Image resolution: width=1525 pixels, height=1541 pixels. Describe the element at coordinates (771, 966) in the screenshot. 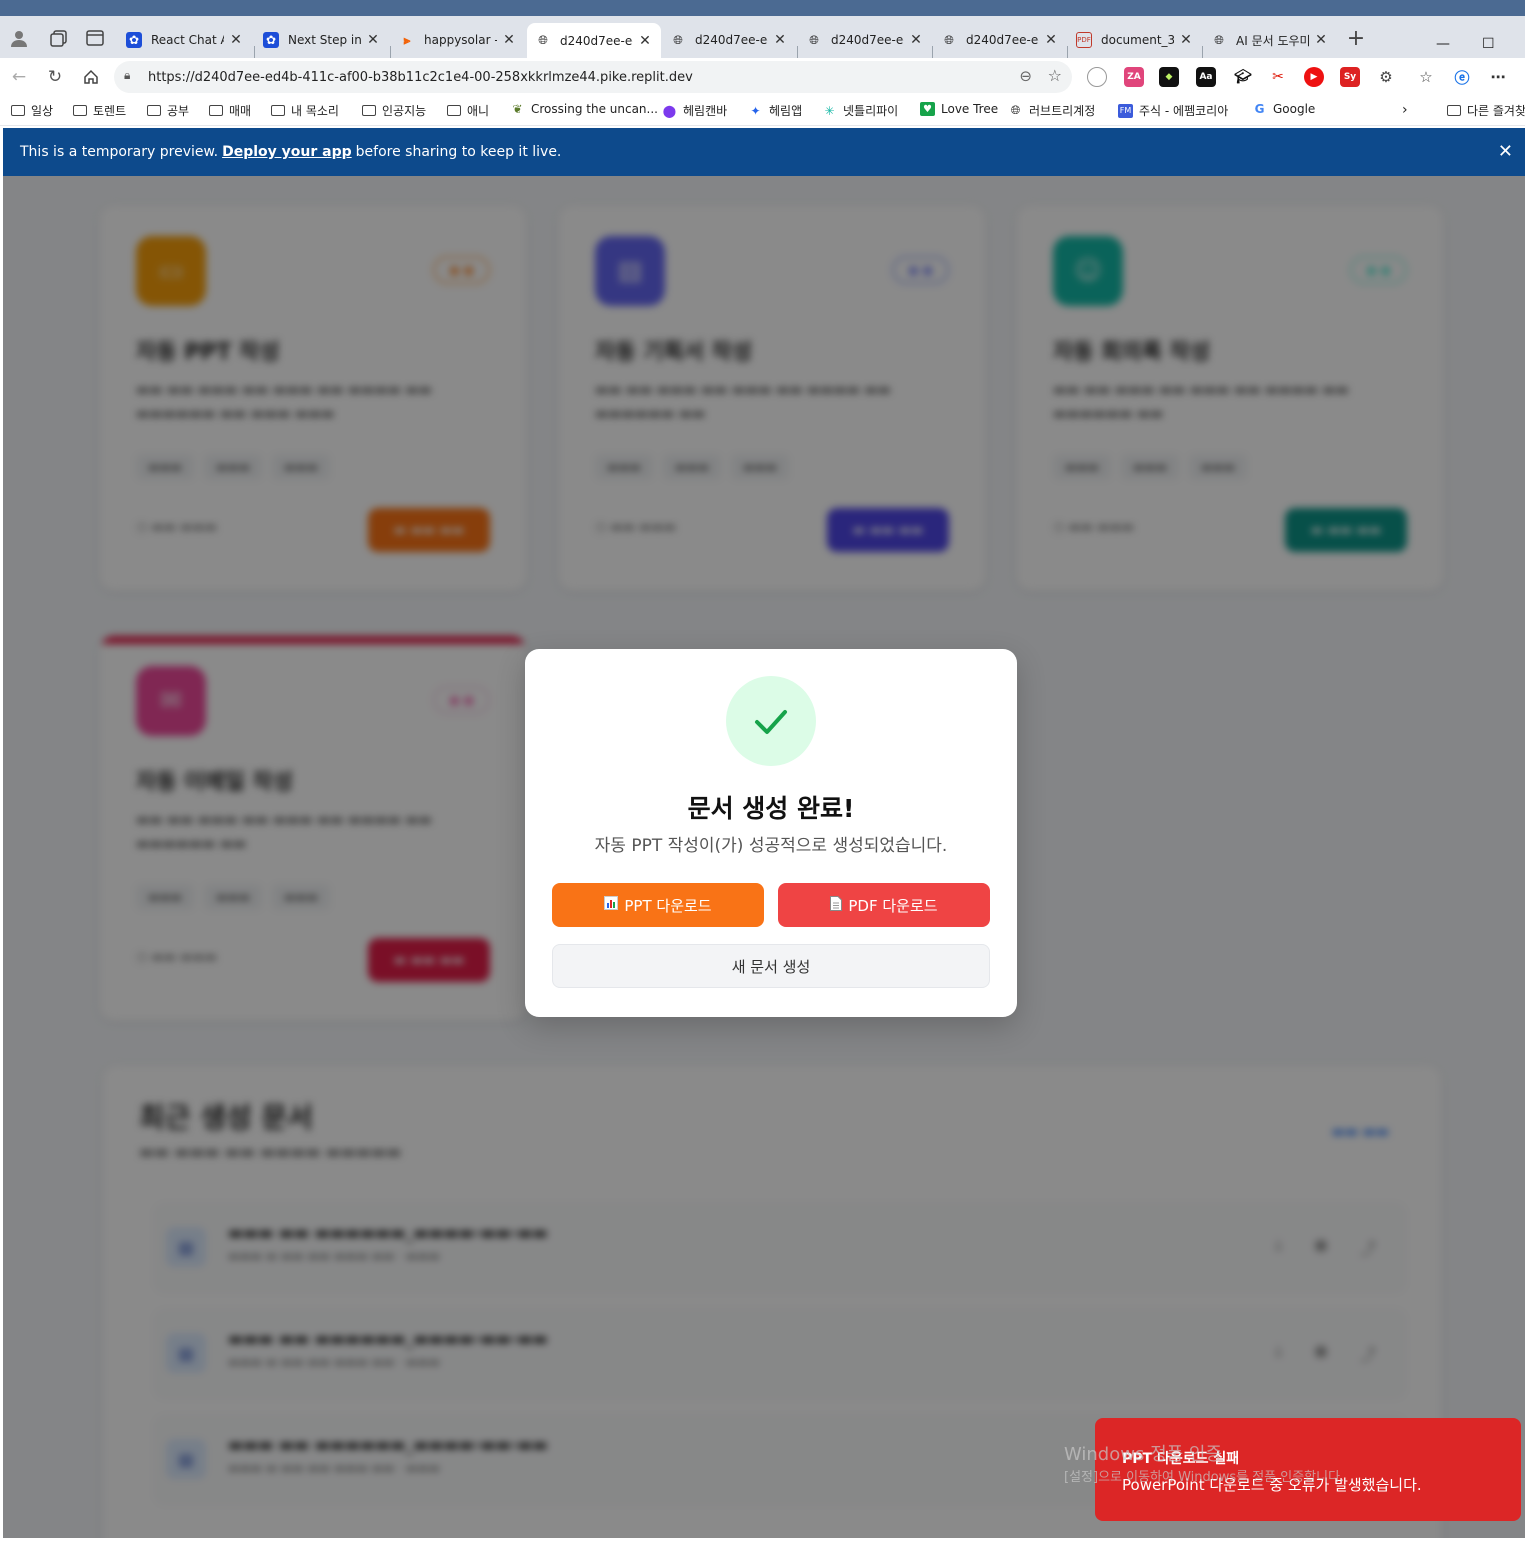

I see `new-document-button: 새 문서 생성` at that location.